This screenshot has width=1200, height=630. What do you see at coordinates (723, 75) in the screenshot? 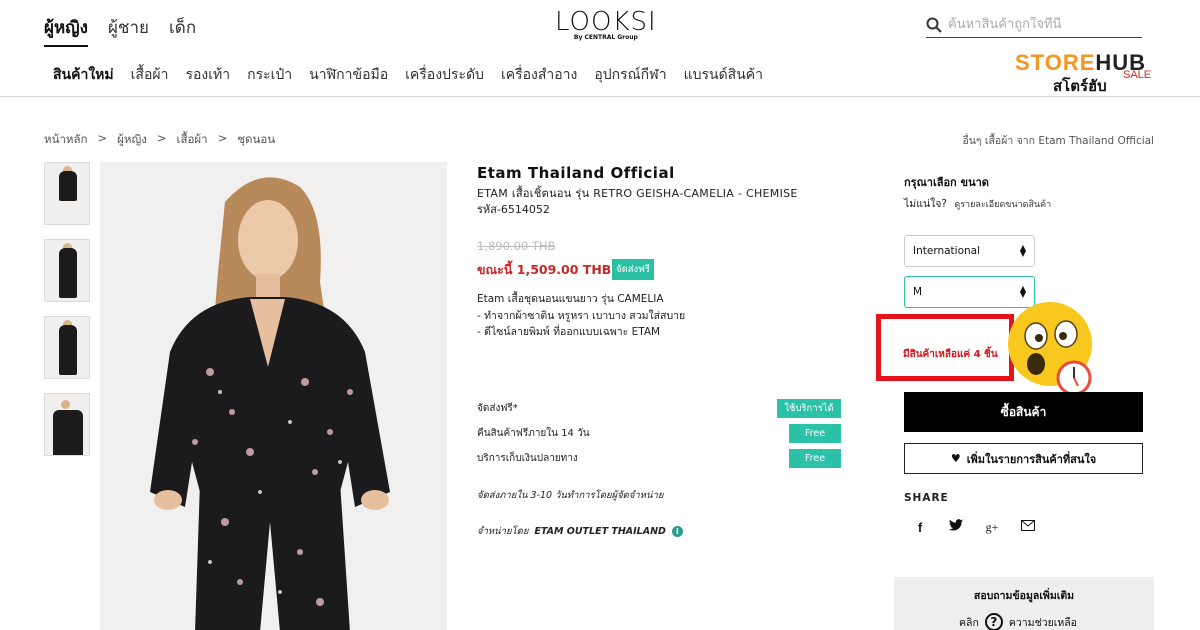
I see `nav-brands: แบรนด์สินค้า` at bounding box center [723, 75].